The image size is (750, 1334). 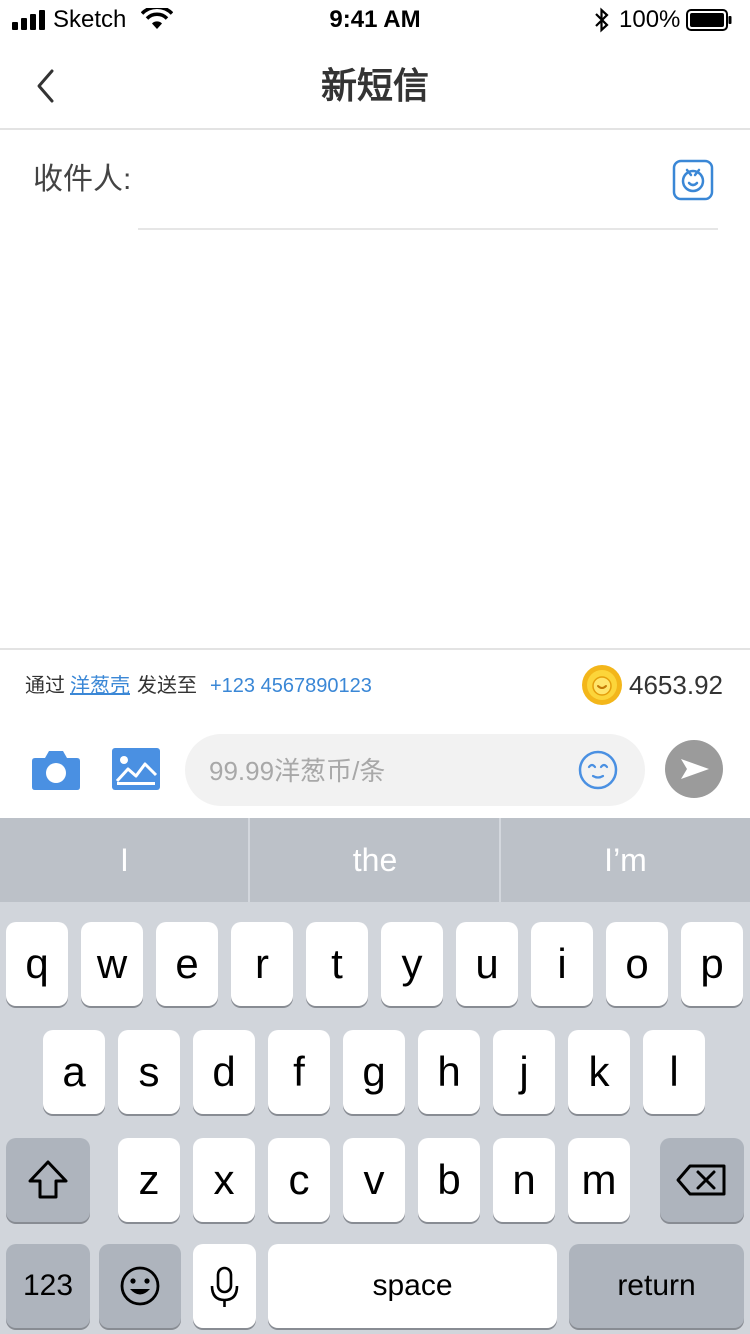 I want to click on key-x: x, so click(x=224, y=1180).